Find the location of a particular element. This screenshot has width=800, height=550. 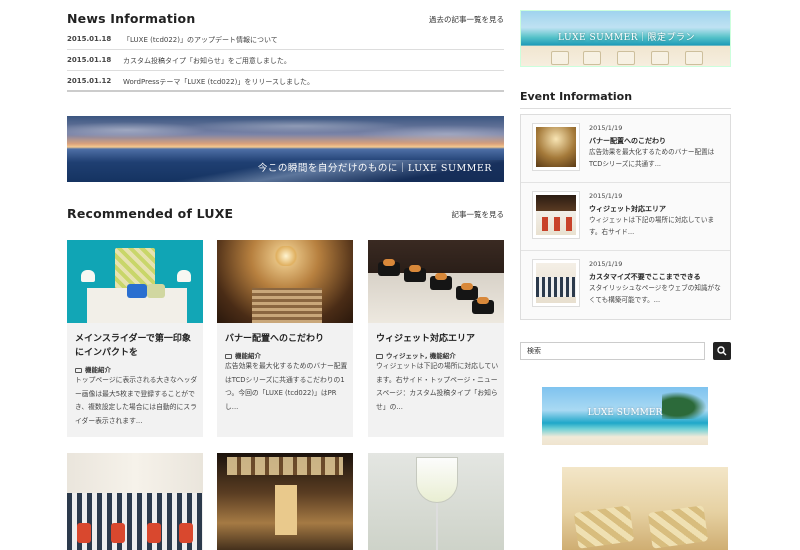

post-title: メインスライダーで第一印象にインパクトを is located at coordinates (136, 346).